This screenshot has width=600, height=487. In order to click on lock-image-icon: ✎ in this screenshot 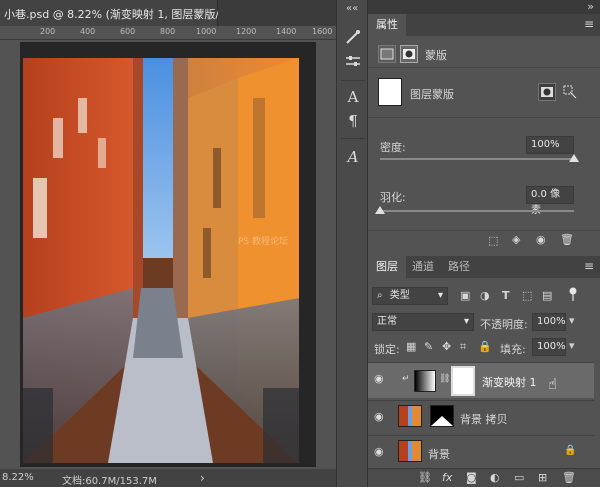, I will do `click(428, 346)`.